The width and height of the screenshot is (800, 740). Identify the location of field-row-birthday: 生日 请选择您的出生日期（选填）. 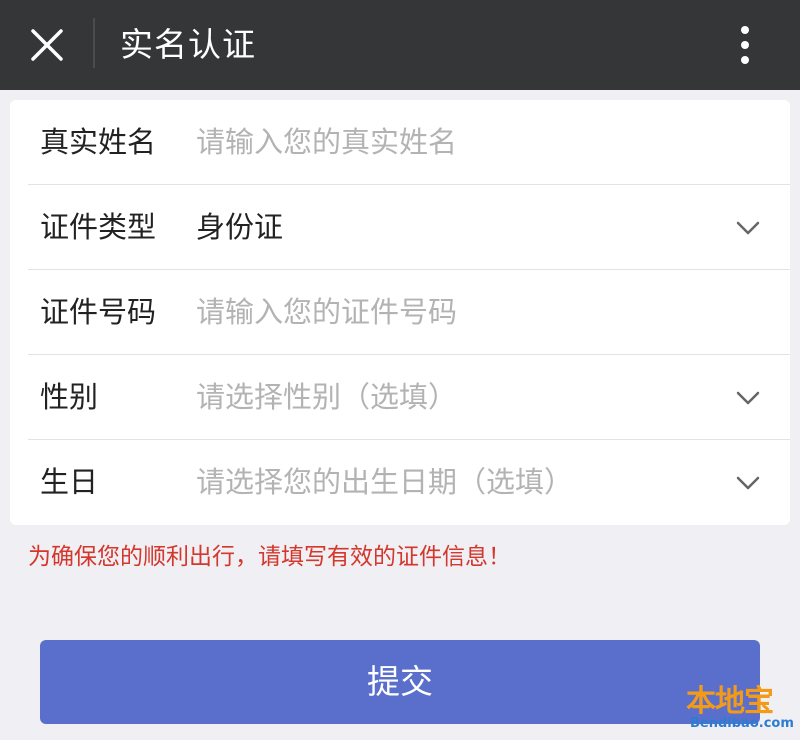
(409, 482).